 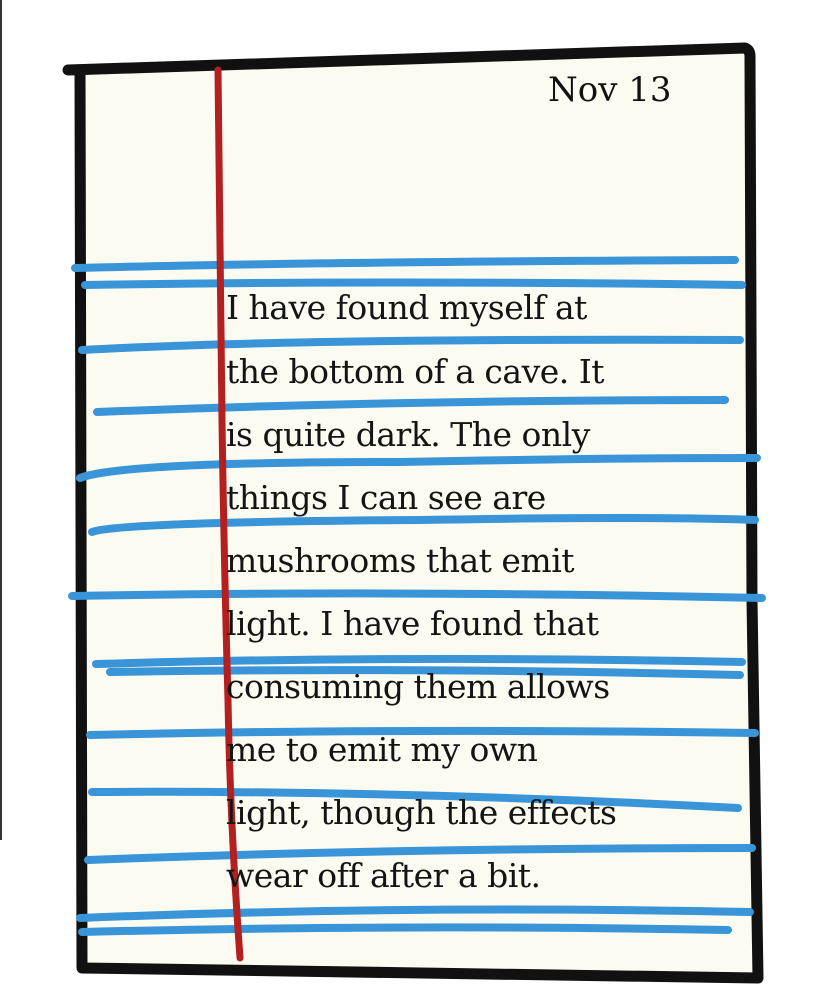 What do you see at coordinates (415, 371) in the screenshot?
I see `journal-text-line: the bottom of a cave. It` at bounding box center [415, 371].